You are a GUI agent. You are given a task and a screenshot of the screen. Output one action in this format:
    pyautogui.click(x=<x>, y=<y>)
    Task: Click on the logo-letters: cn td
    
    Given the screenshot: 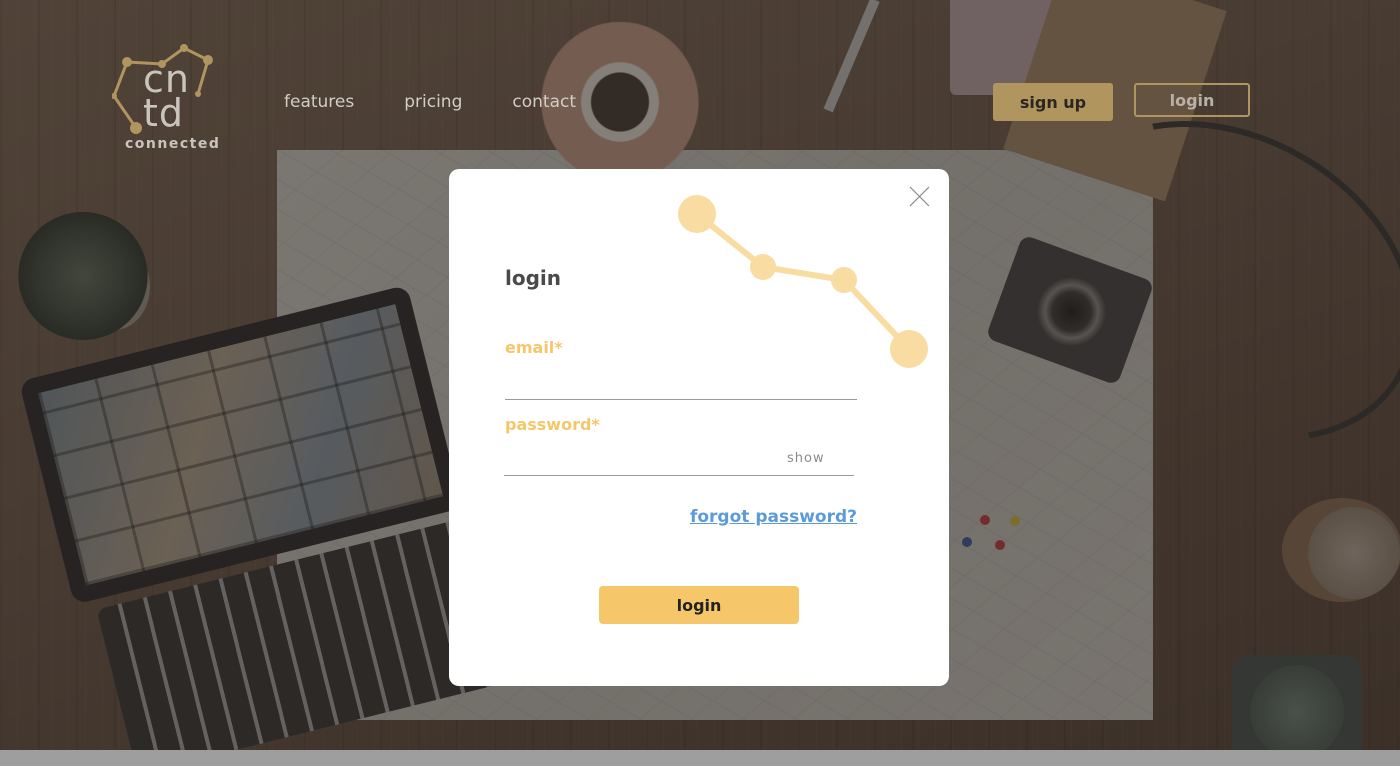 What is the action you would take?
    pyautogui.click(x=173, y=97)
    